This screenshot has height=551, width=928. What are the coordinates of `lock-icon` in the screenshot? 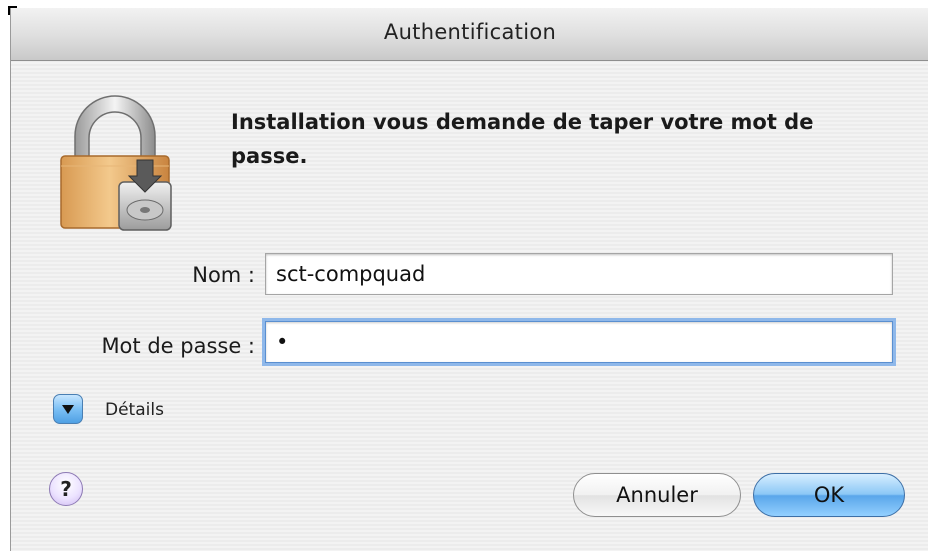 It's located at (116, 163).